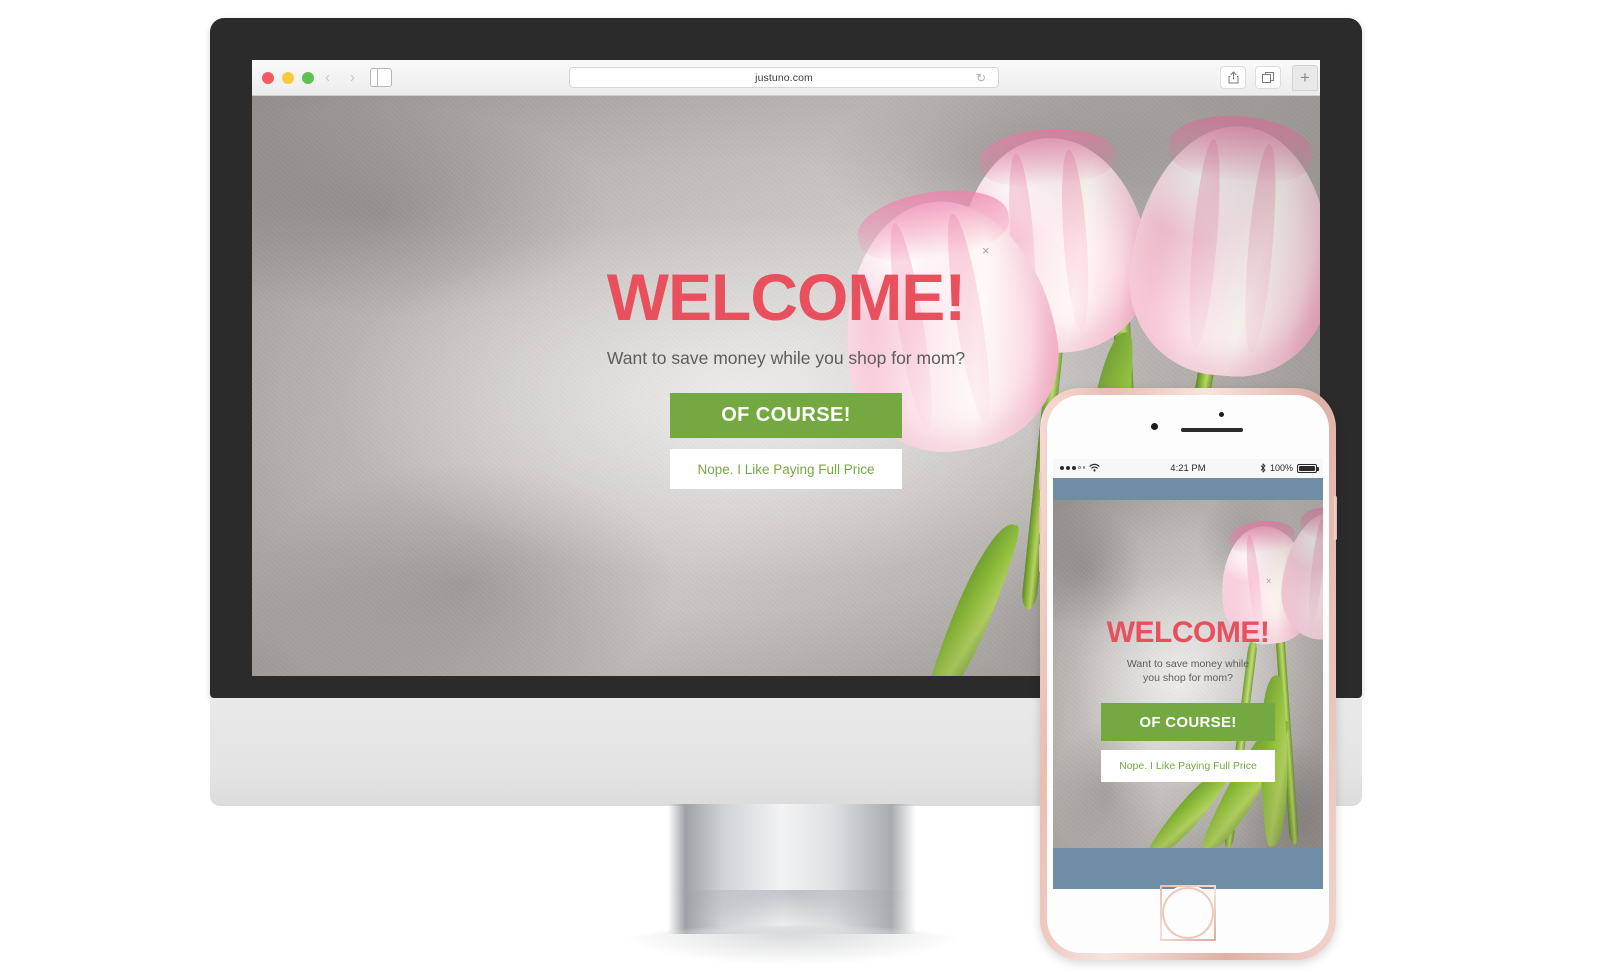  I want to click on power-button, so click(1335, 518).